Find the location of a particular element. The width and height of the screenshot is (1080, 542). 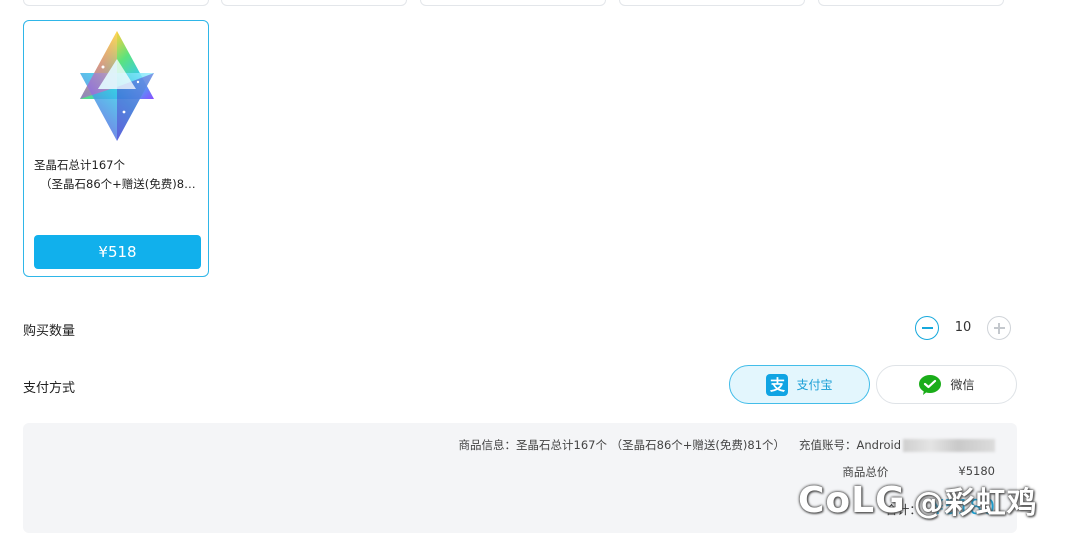

wechat-icon is located at coordinates (930, 385).